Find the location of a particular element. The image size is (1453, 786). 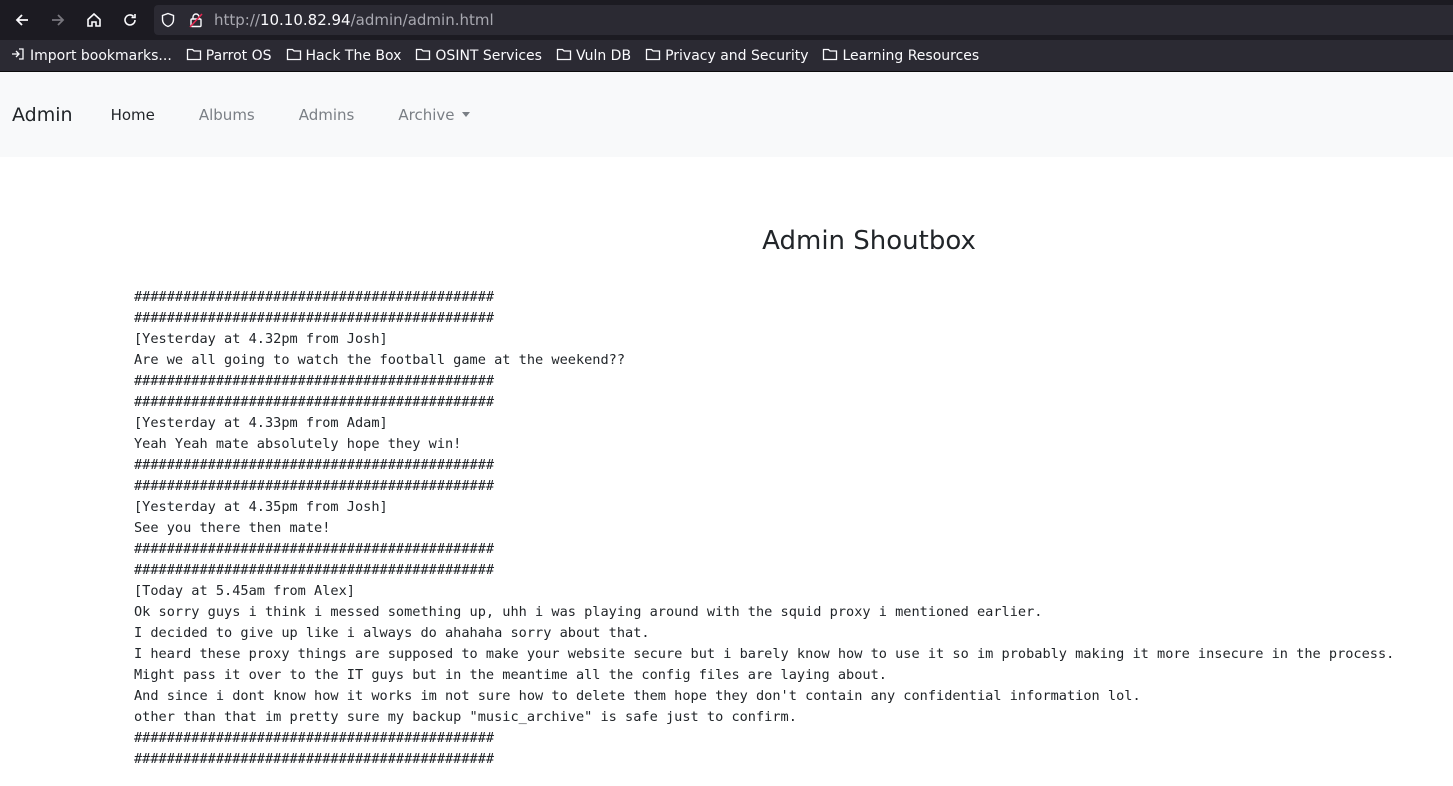

browser-toolbar: http://10.10.82.94/admin/admin.html is located at coordinates (726, 20).